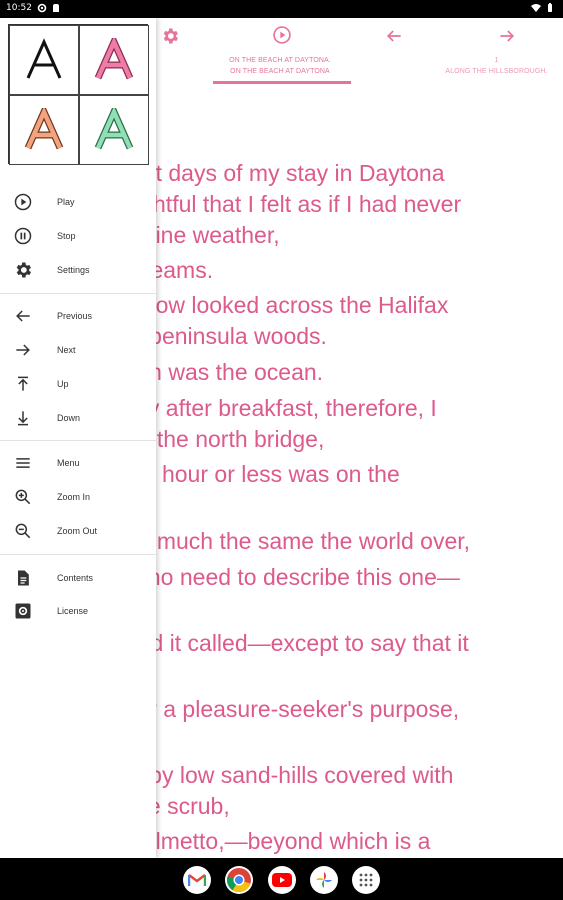 This screenshot has height=900, width=563. Describe the element at coordinates (42, 8) in the screenshot. I see `settings-status-icon` at that location.